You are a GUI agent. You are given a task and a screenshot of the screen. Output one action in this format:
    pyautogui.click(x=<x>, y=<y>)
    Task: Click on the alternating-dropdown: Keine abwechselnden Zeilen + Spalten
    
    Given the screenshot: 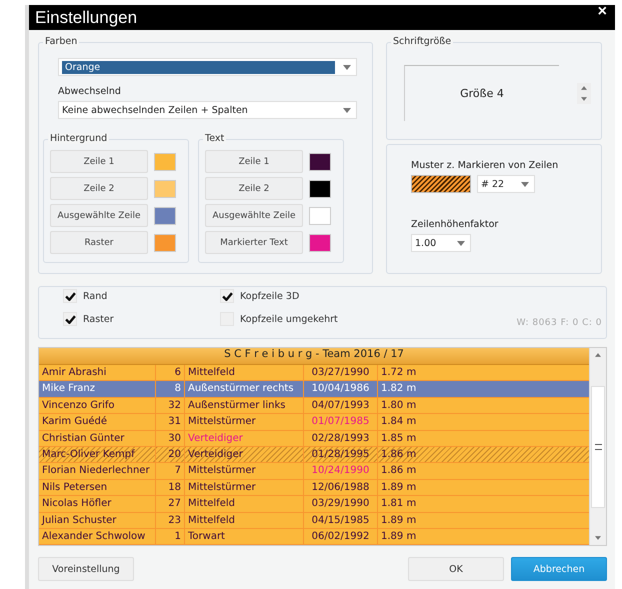 What is the action you would take?
    pyautogui.click(x=207, y=110)
    